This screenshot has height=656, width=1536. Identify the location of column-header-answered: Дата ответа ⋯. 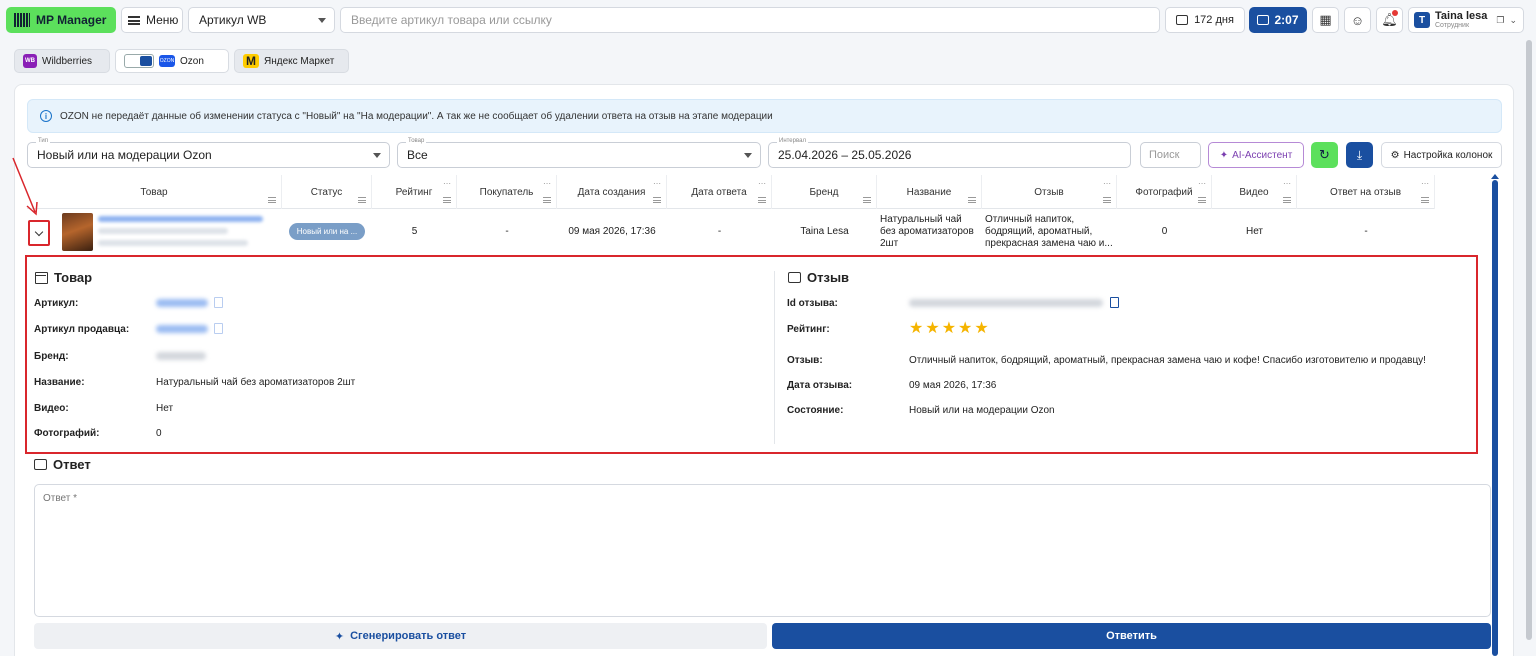
(719, 192).